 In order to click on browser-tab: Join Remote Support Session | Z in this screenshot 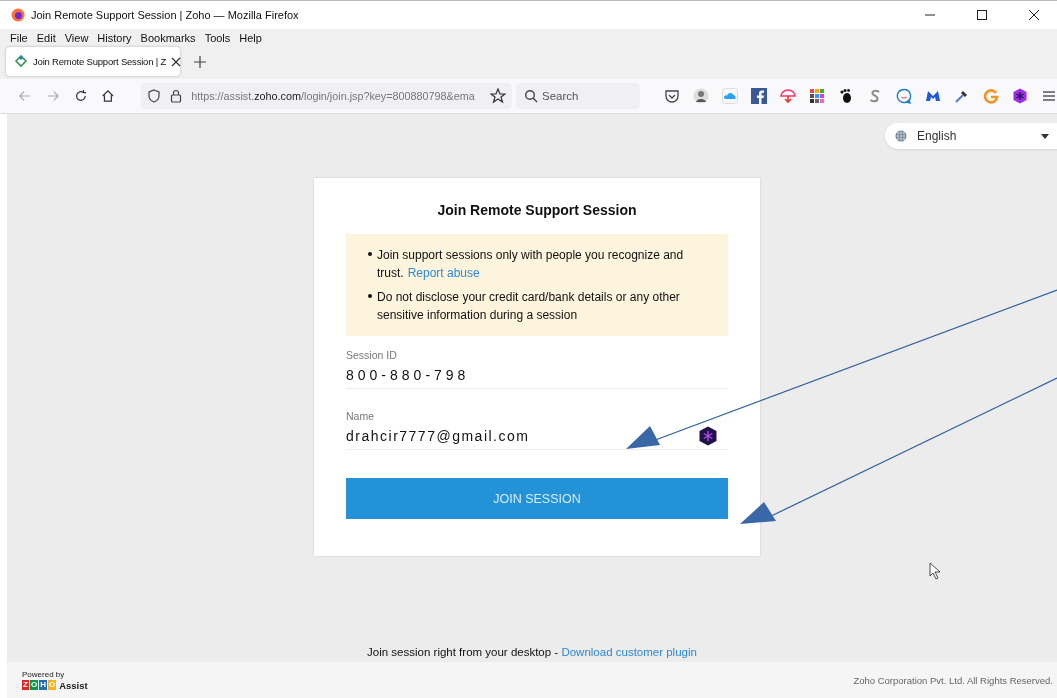, I will do `click(93, 61)`.